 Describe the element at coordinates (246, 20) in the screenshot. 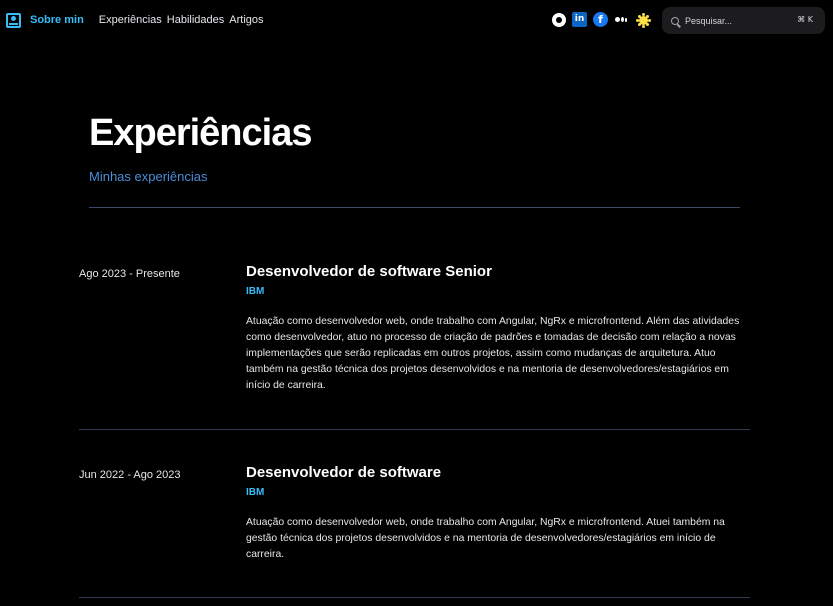

I see `nav-item-artigos: Artigos` at that location.